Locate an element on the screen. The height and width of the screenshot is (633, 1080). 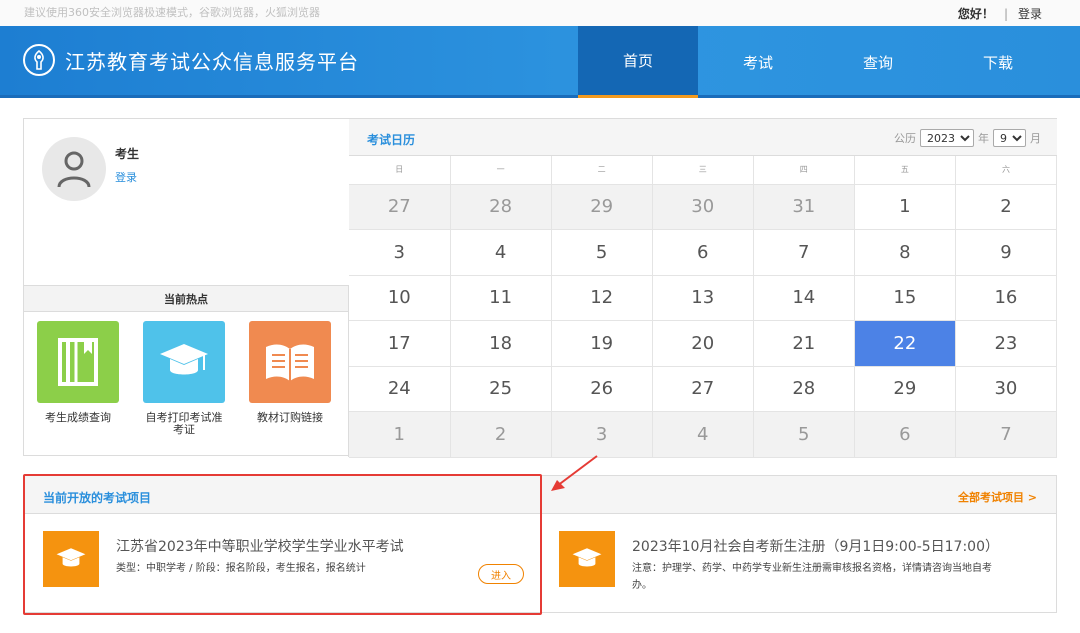
user-box: 考生 登录 is located at coordinates (186, 202).